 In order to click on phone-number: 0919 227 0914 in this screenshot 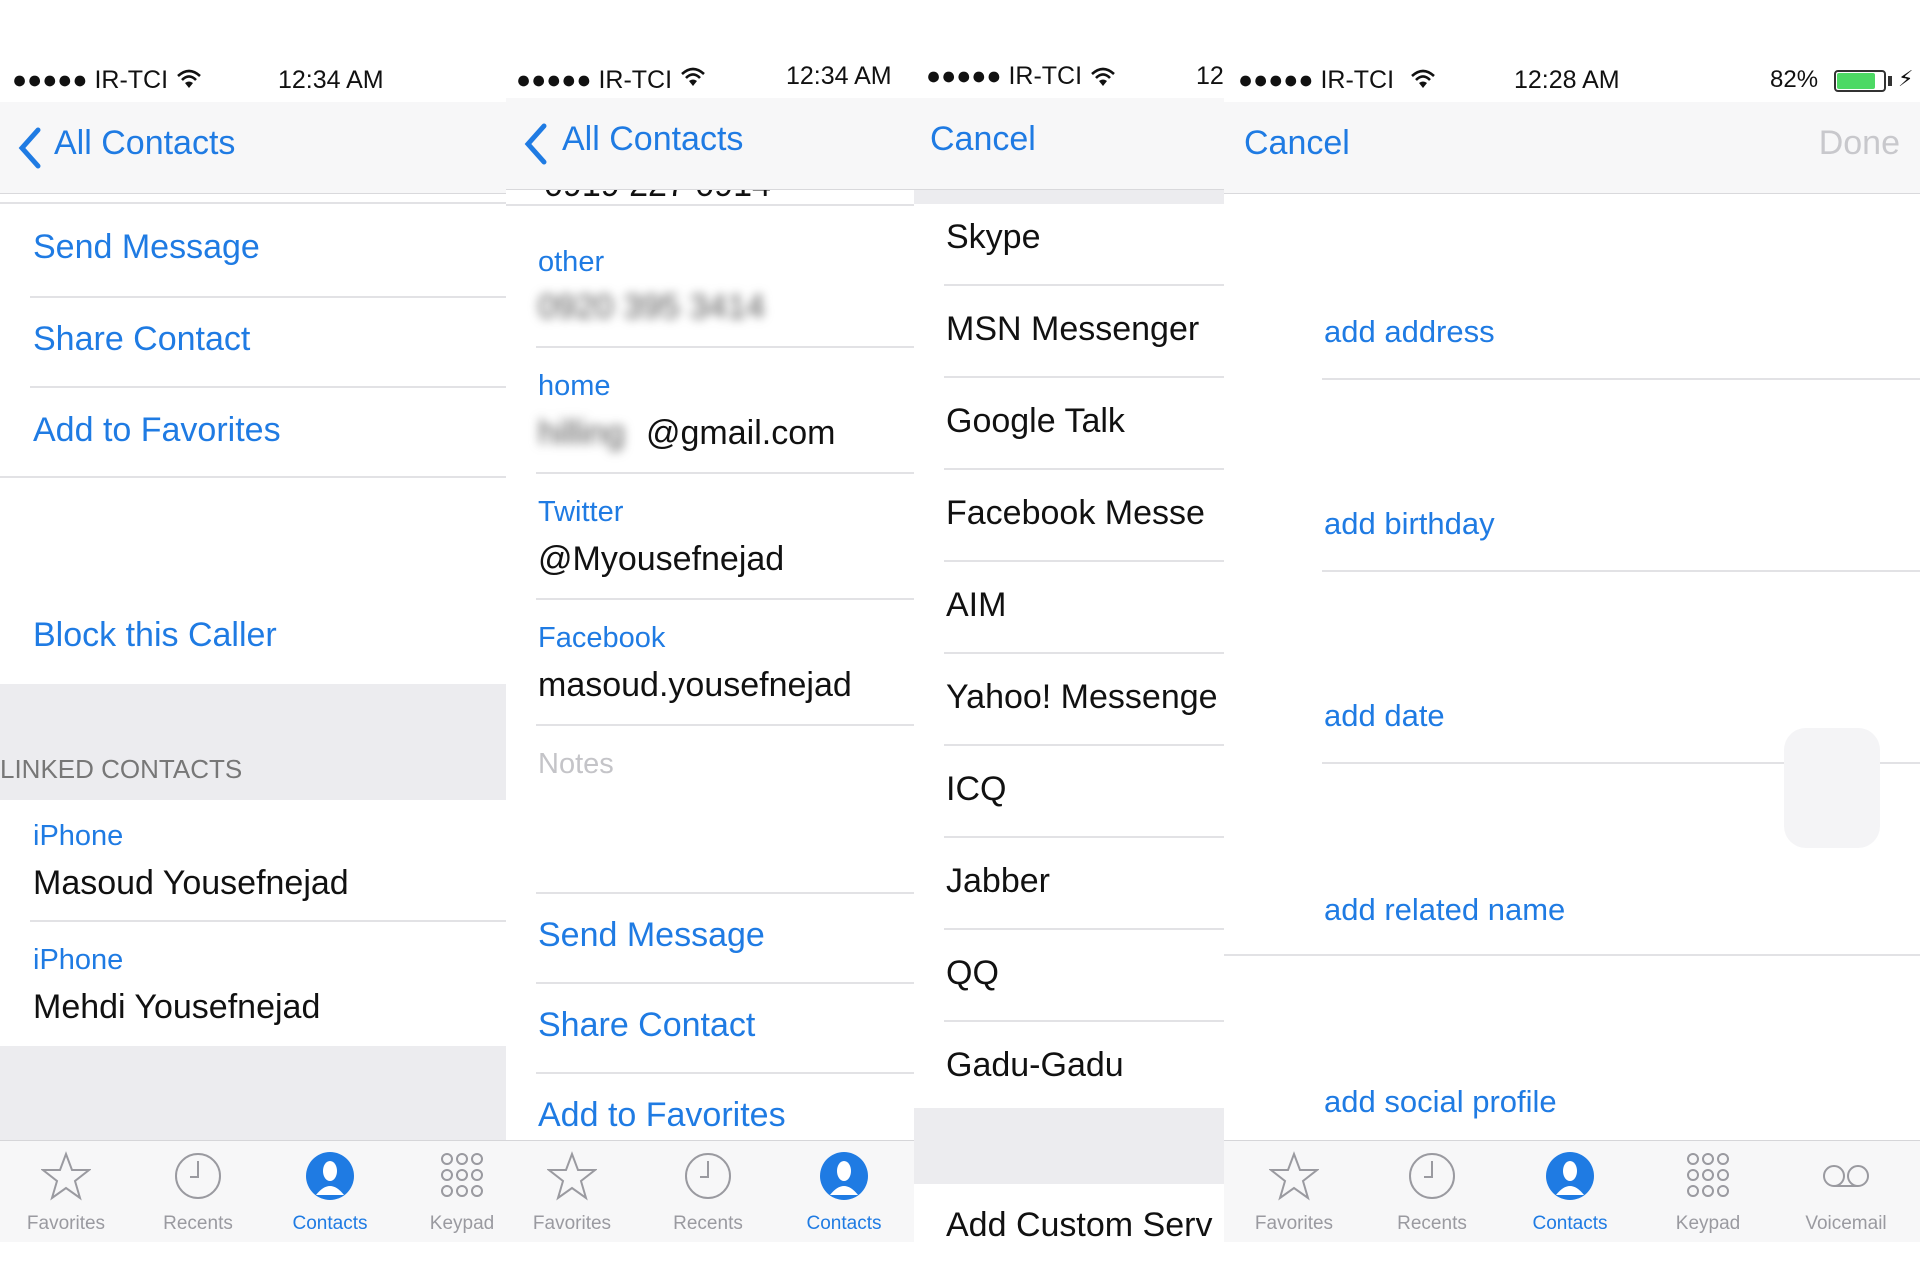, I will do `click(657, 197)`.